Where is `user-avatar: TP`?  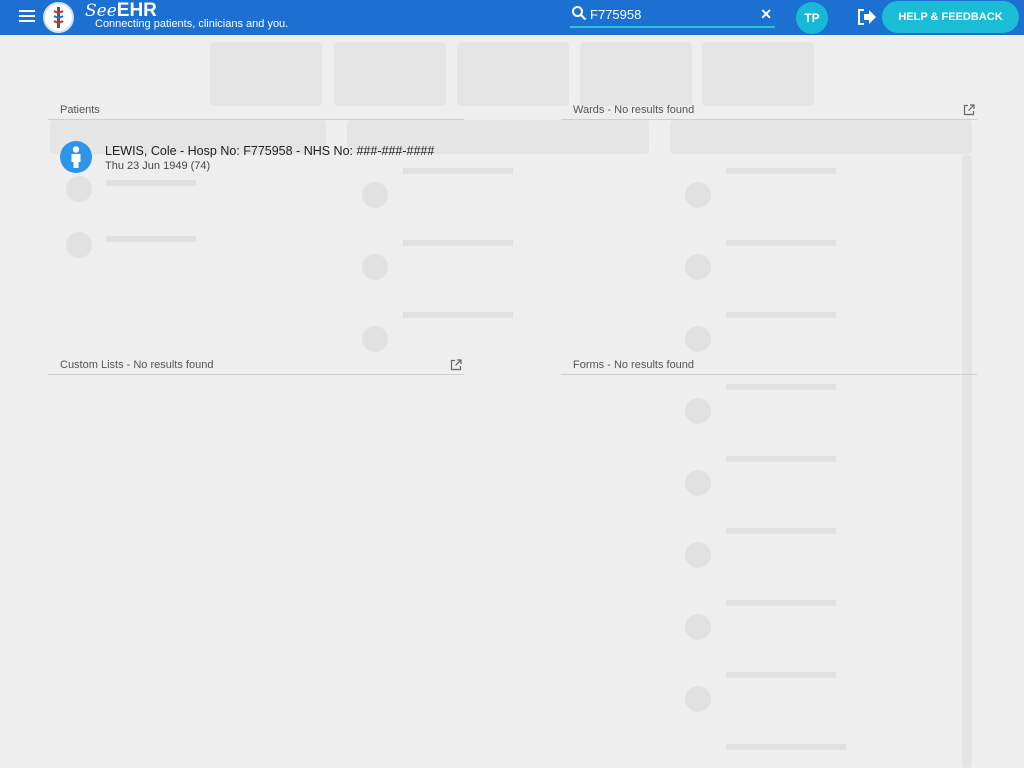 user-avatar: TP is located at coordinates (812, 18).